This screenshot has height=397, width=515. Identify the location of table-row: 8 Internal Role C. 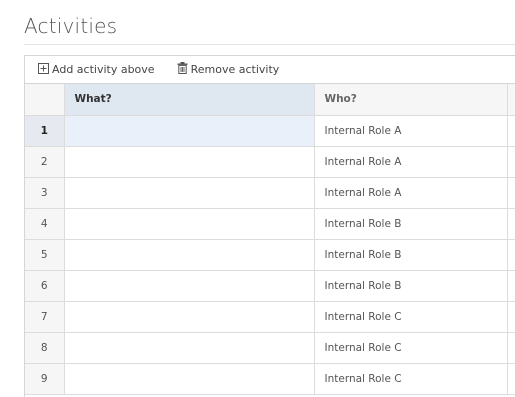
(270, 348).